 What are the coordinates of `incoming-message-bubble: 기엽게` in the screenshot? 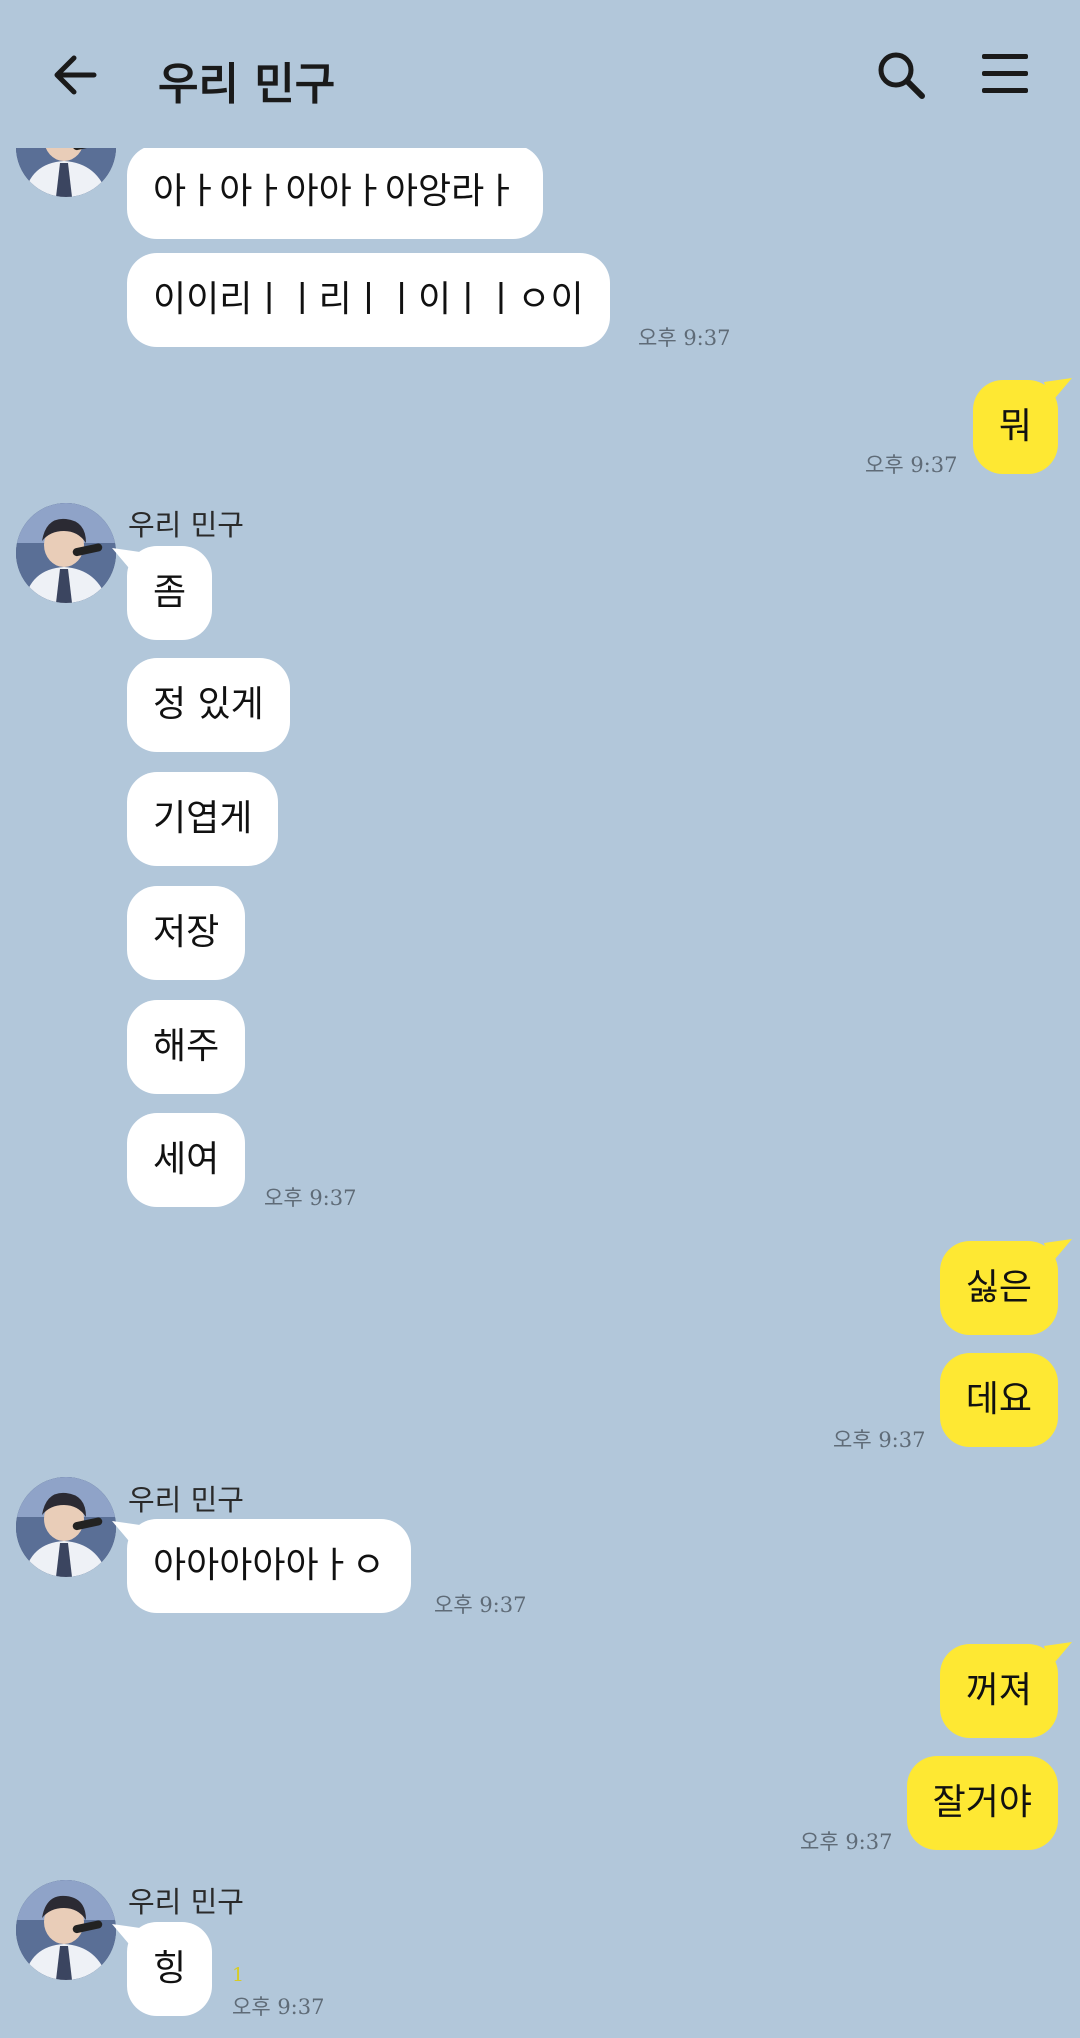 It's located at (203, 819).